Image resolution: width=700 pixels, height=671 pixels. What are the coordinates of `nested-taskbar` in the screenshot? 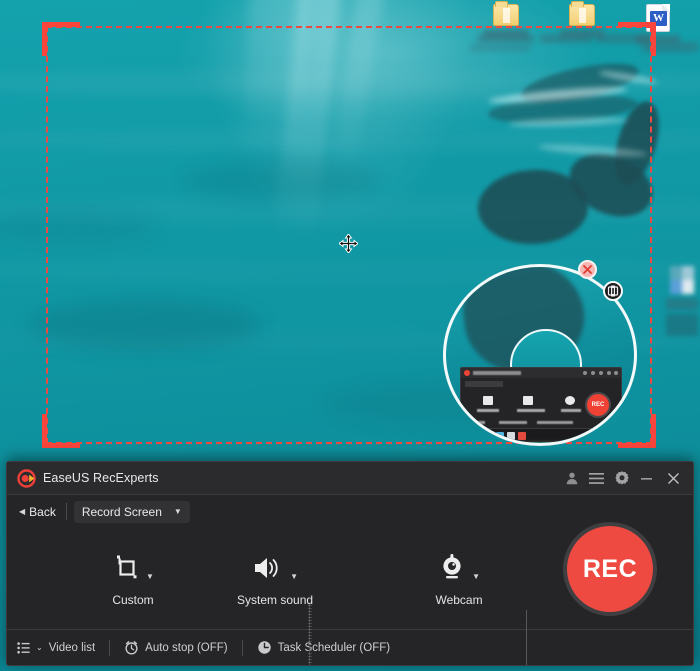 It's located at (532, 435).